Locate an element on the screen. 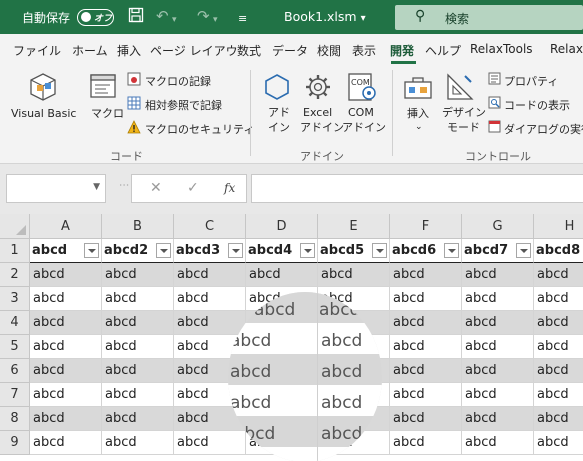 This screenshot has width=583, height=461. column-header-h: H is located at coordinates (558, 226).